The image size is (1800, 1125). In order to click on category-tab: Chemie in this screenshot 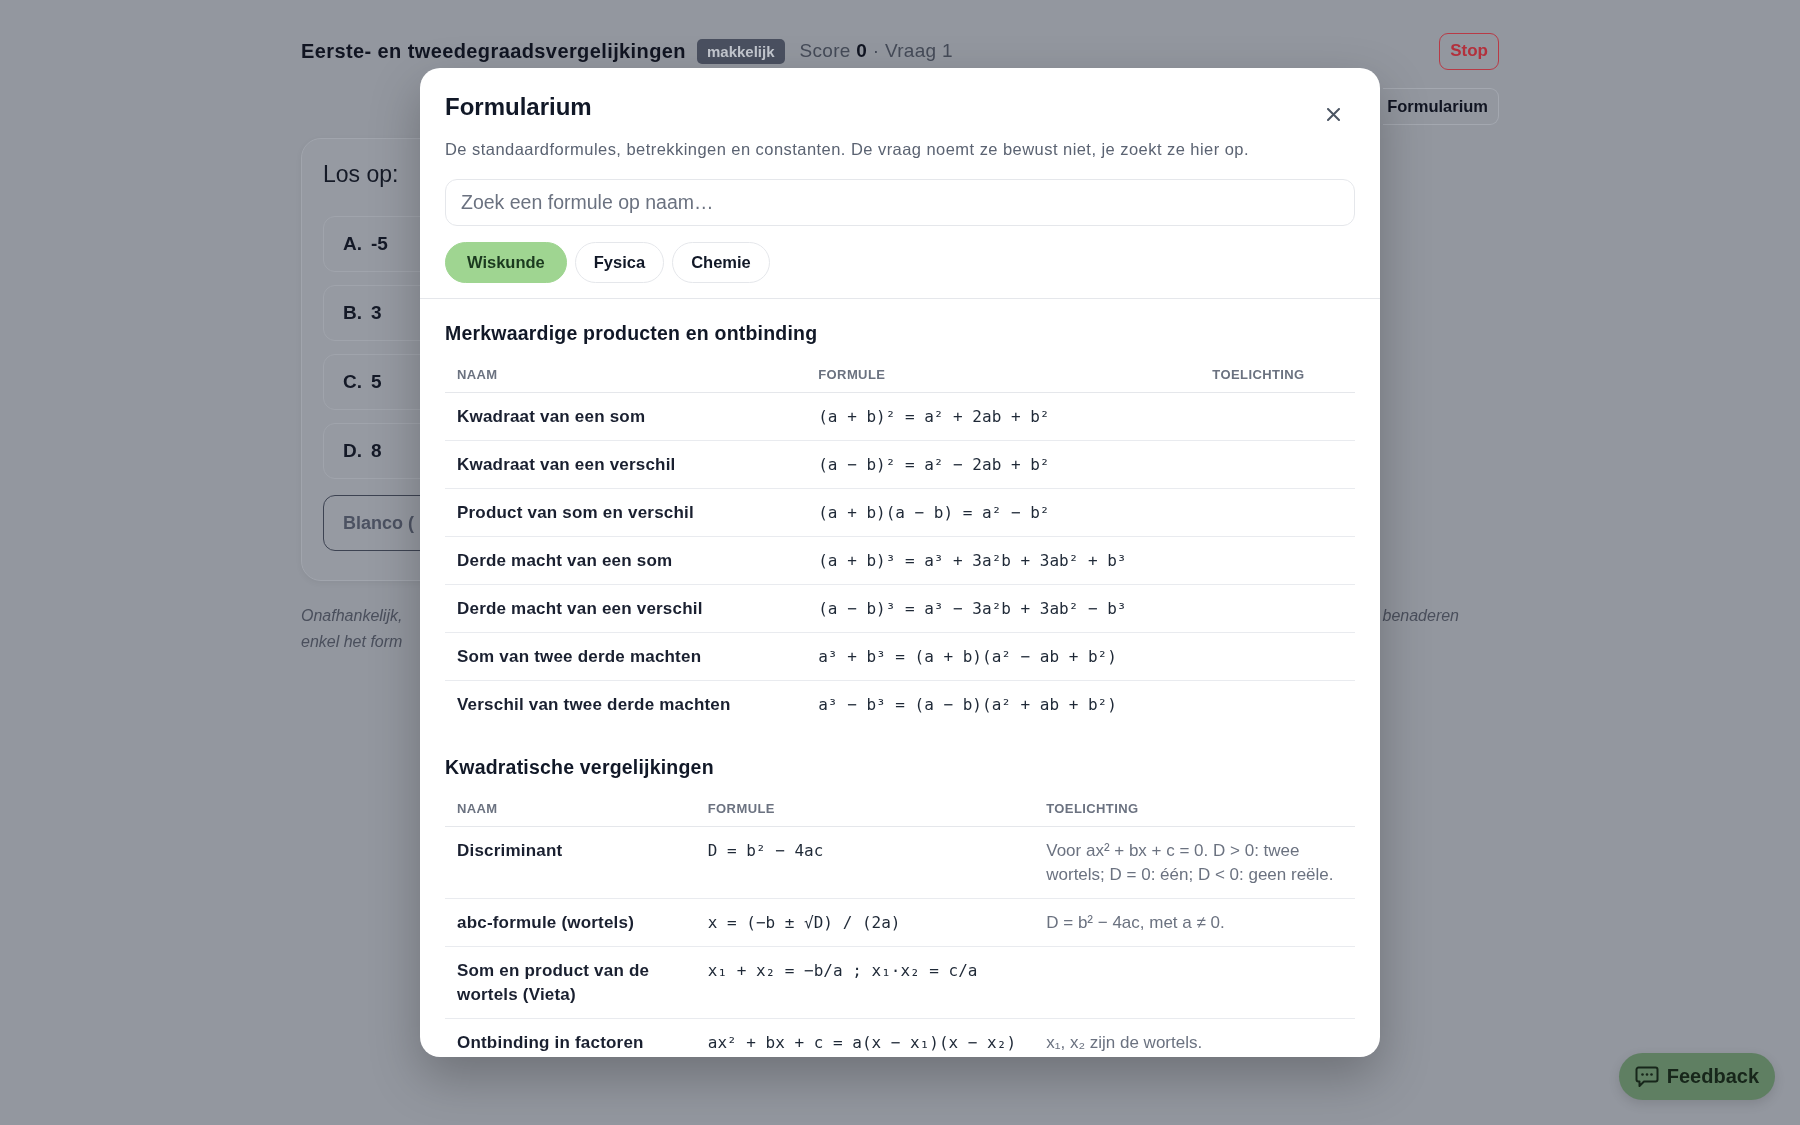, I will do `click(721, 262)`.